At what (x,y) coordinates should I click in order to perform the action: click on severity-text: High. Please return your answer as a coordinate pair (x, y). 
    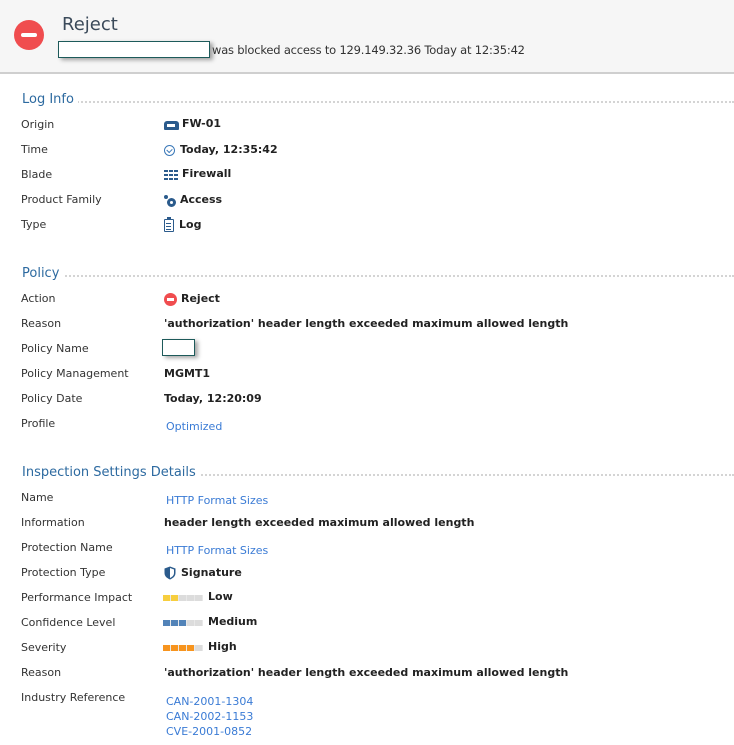
    Looking at the image, I should click on (222, 646).